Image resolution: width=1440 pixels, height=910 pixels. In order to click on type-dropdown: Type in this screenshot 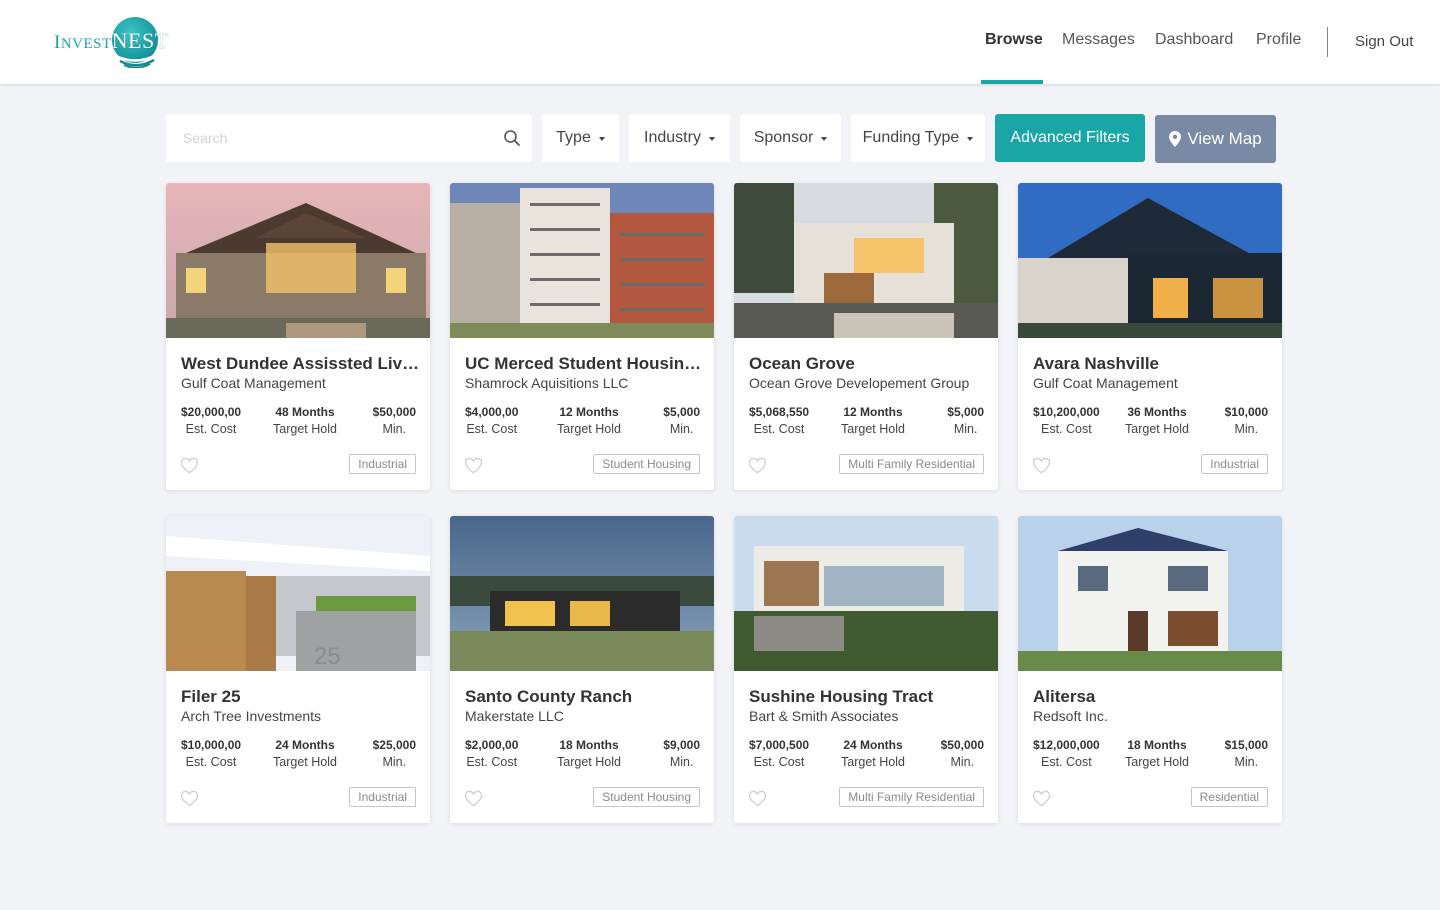, I will do `click(580, 138)`.